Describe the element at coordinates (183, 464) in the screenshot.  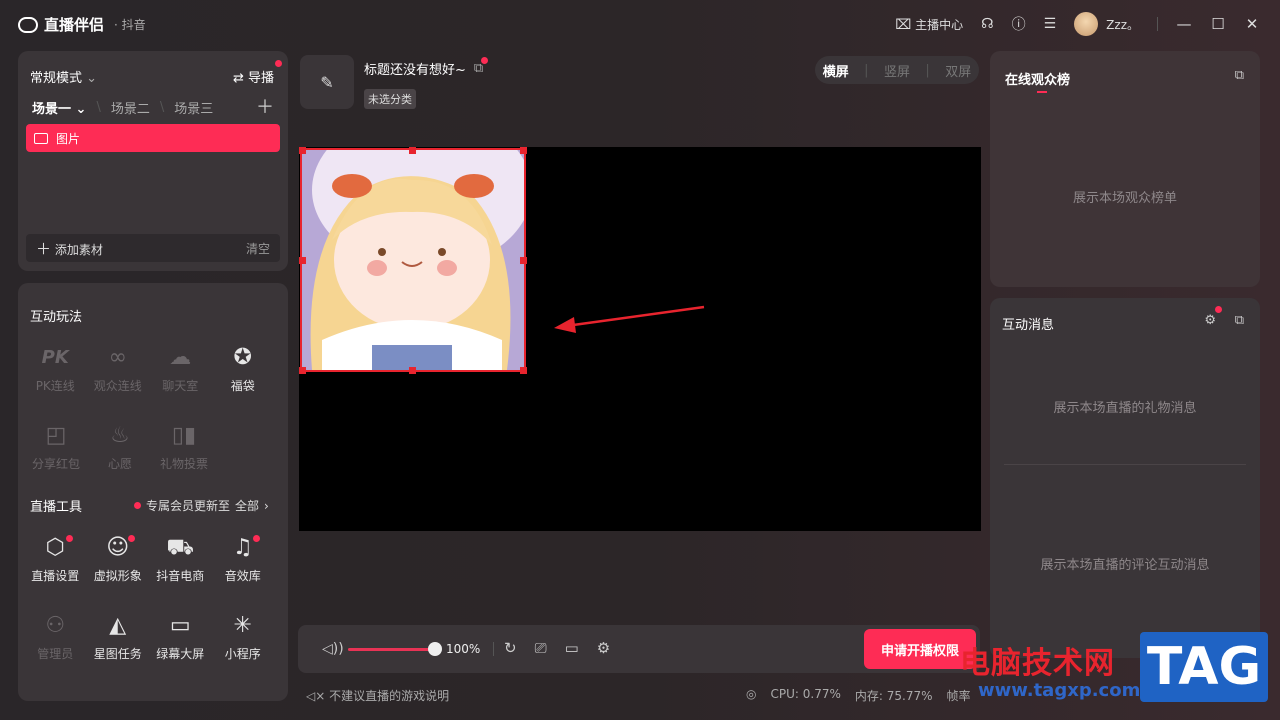
I see `tool-label: 礼物投票` at that location.